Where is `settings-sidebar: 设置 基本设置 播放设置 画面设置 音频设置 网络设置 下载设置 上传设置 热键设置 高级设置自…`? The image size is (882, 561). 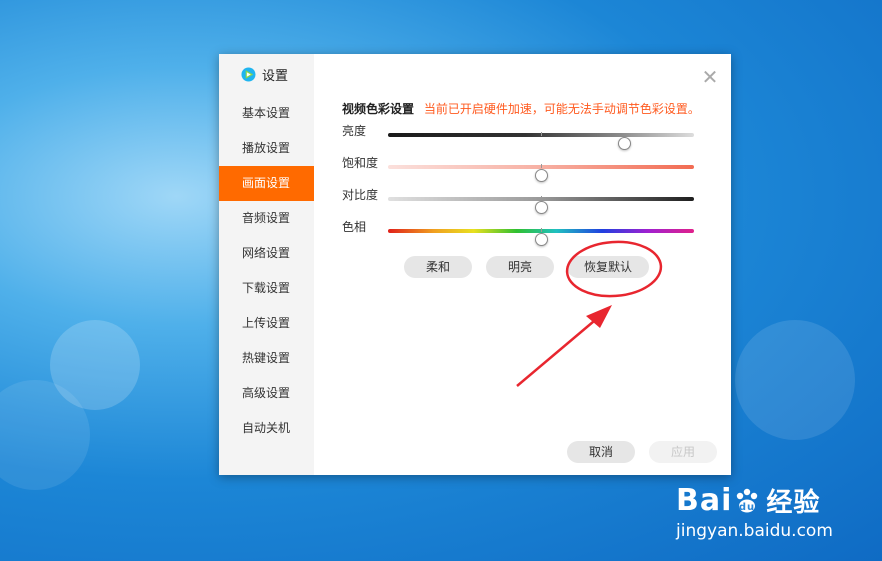 settings-sidebar: 设置 基本设置 播放设置 画面设置 音频设置 网络设置 下载设置 上传设置 热键设置 高级设置自… is located at coordinates (266, 264).